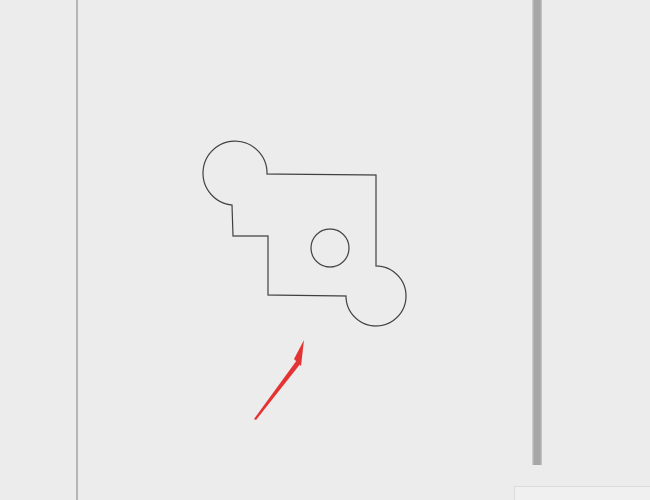  Describe the element at coordinates (279, 380) in the screenshot. I see `red-pointer-arrow-icon` at that location.